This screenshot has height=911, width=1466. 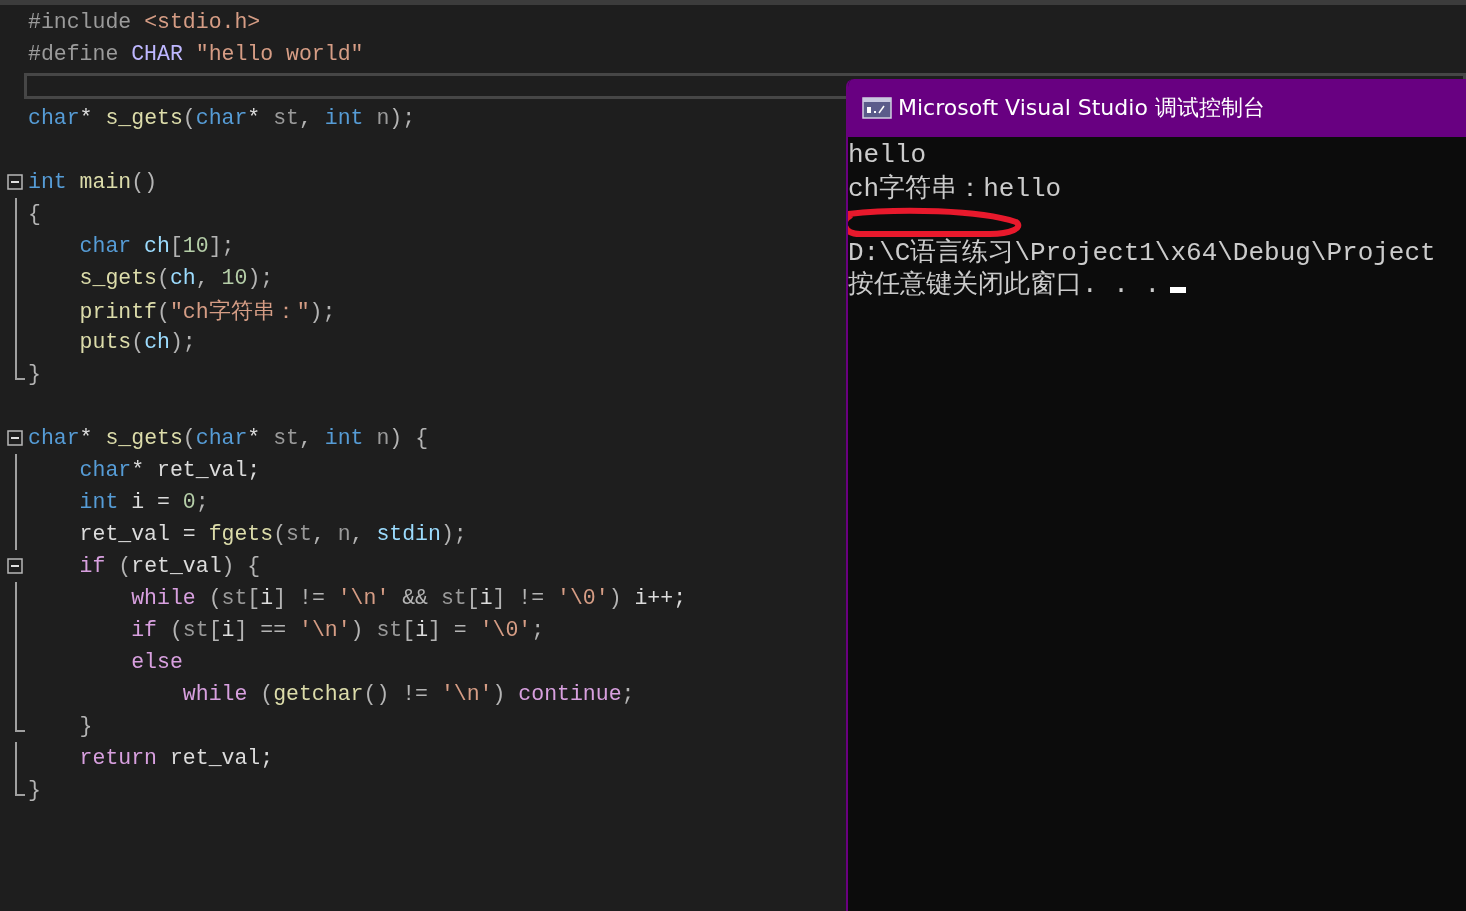 I want to click on code-line: printf("ch字符串：");, so click(x=207, y=311).